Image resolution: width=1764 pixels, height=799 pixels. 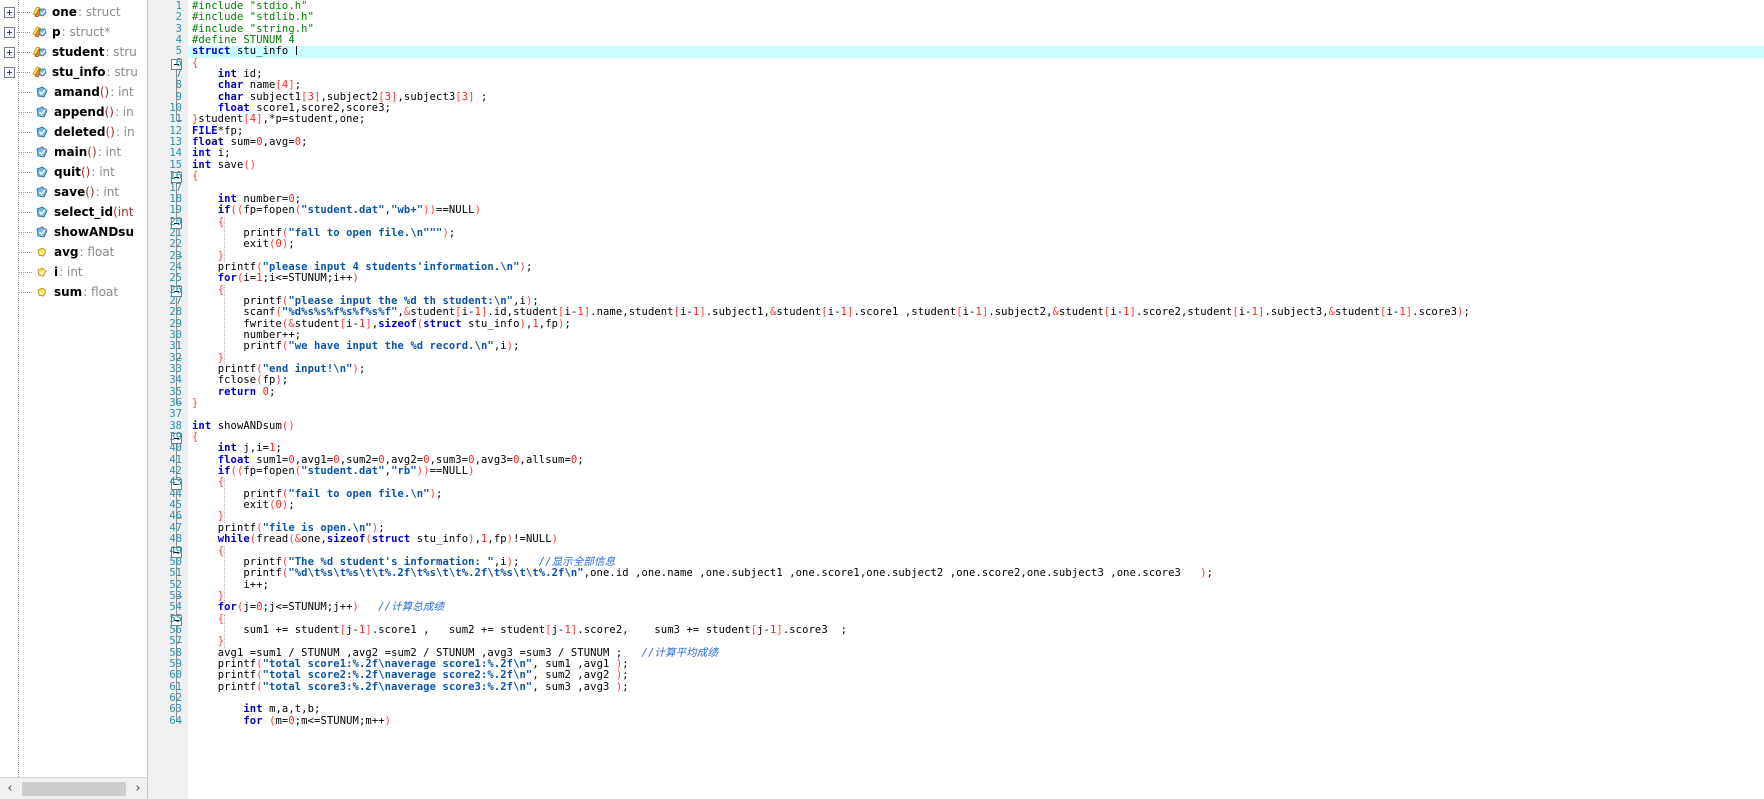 What do you see at coordinates (976, 165) in the screenshot?
I see `code-line: int save()` at bounding box center [976, 165].